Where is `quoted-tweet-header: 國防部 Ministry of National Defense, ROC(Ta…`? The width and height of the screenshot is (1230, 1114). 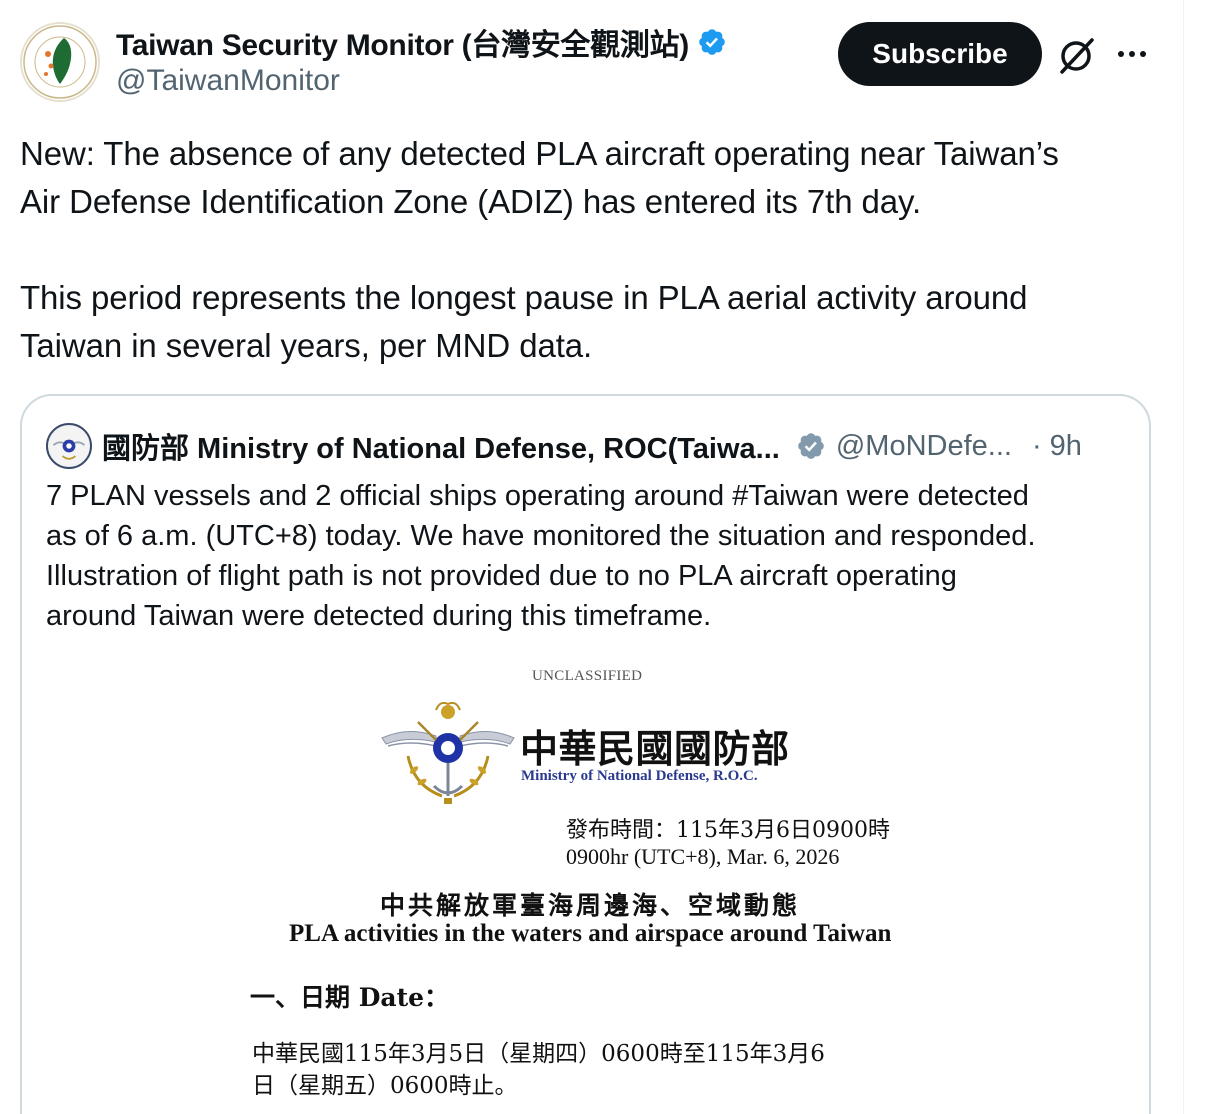
quoted-tweet-header: 國防部 Ministry of National Defense, ROC(Ta… is located at coordinates (591, 446).